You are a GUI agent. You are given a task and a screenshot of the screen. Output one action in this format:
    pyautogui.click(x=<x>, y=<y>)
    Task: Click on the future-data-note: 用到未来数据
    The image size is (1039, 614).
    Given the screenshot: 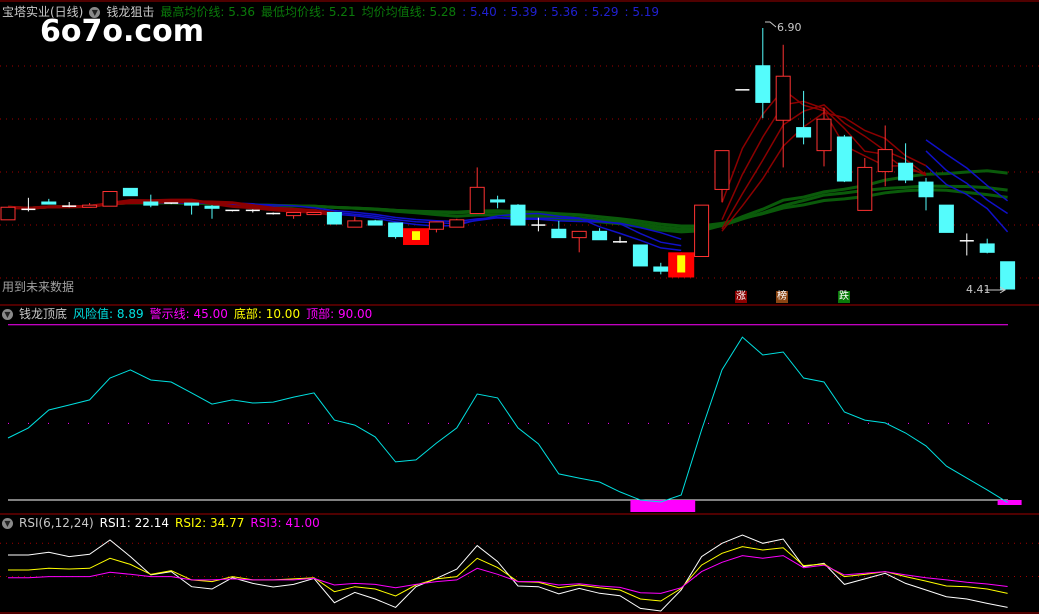 What is the action you would take?
    pyautogui.click(x=38, y=287)
    